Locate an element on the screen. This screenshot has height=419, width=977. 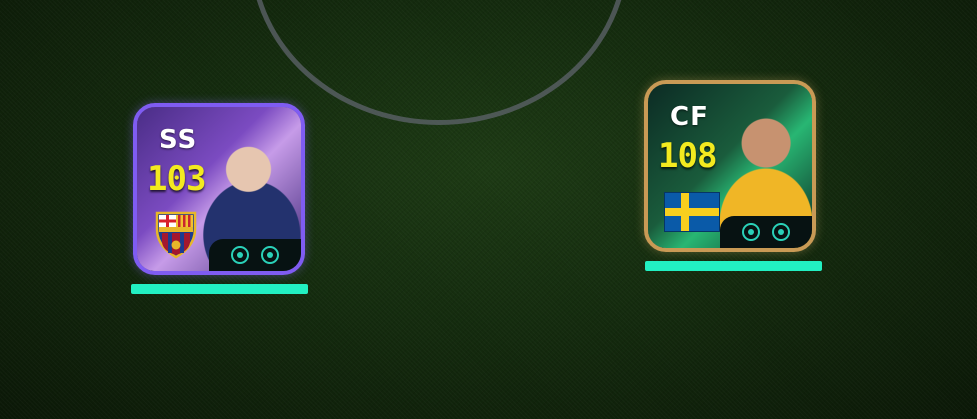
sweden-flag-icon is located at coordinates (692, 212).